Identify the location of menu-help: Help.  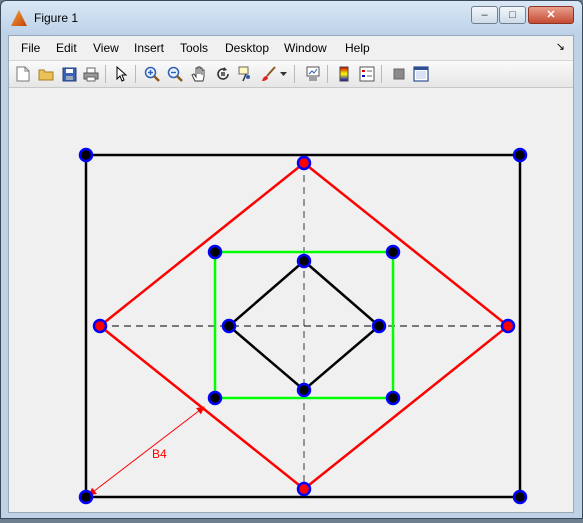
(357, 48).